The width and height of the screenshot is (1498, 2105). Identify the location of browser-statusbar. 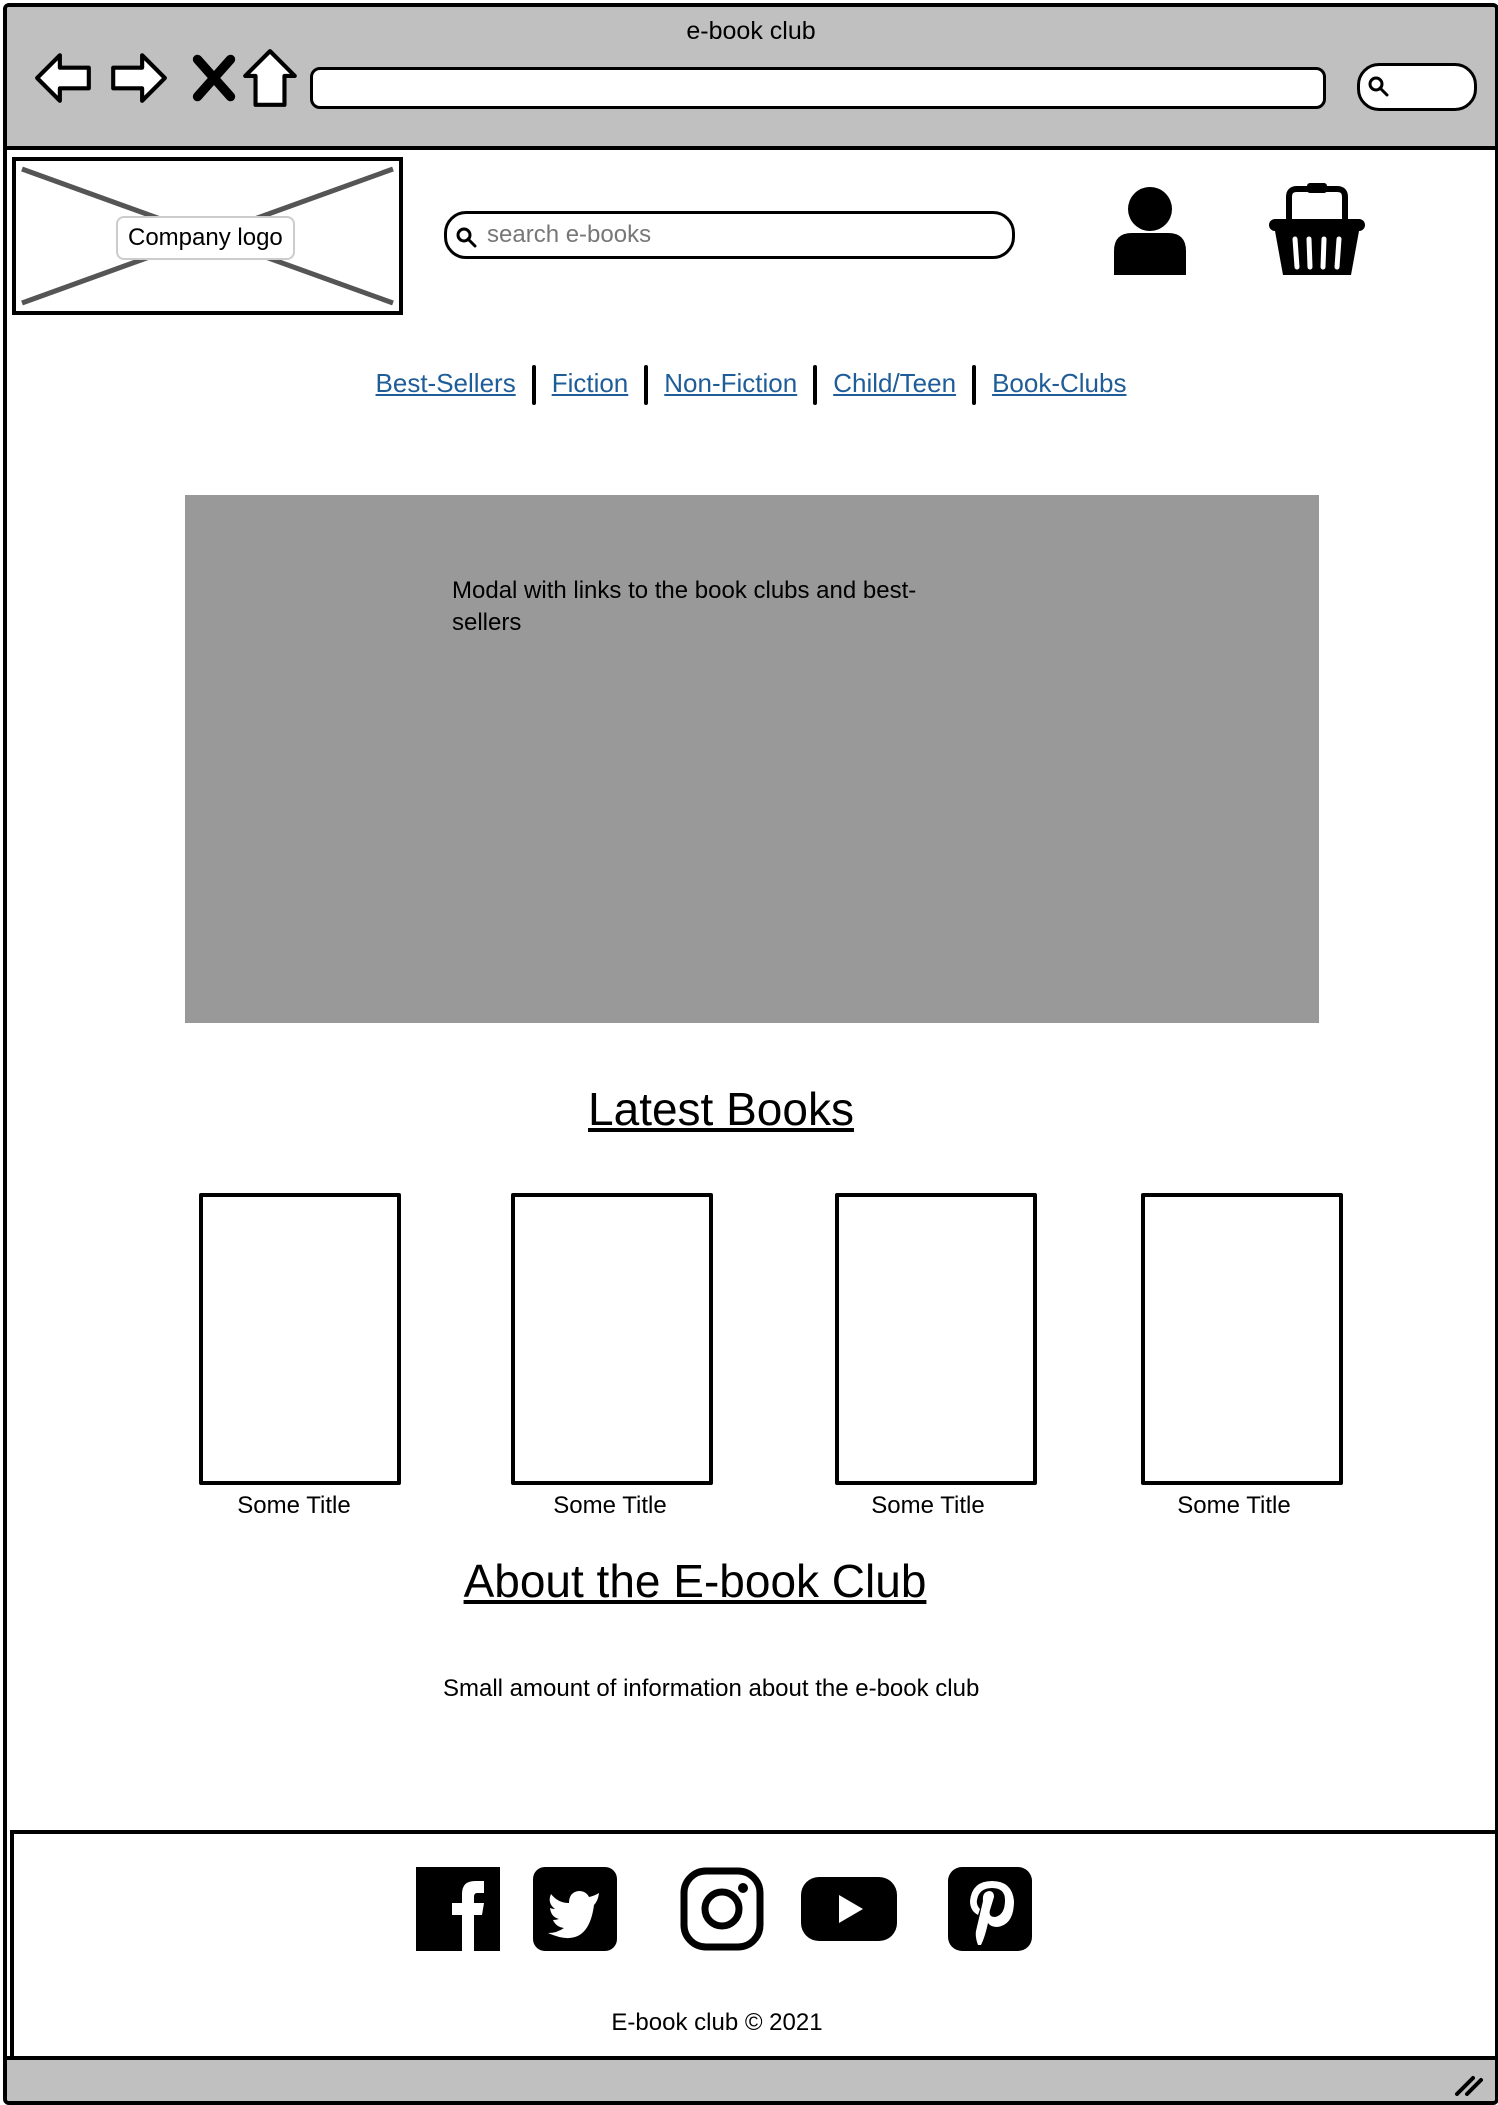
(751, 2078).